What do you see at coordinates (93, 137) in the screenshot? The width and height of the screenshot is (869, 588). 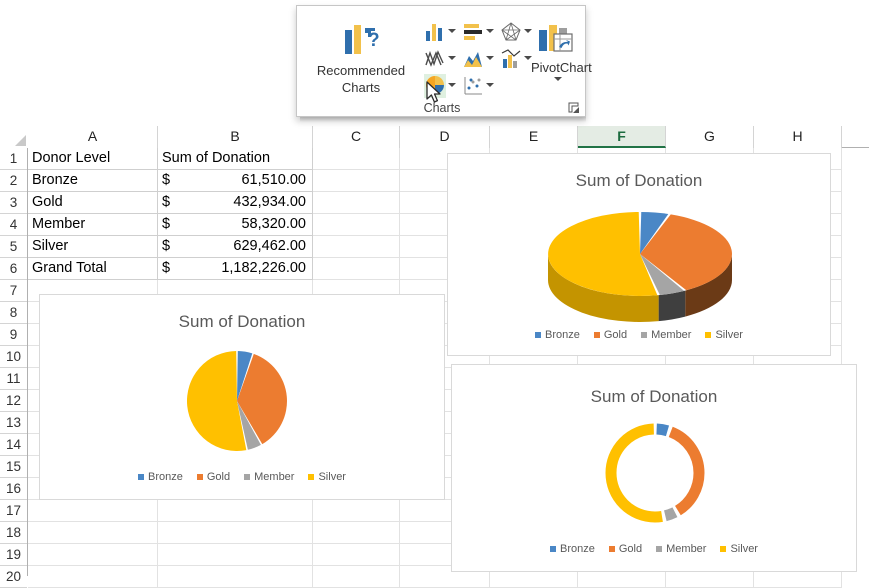 I see `column-header-a: A` at bounding box center [93, 137].